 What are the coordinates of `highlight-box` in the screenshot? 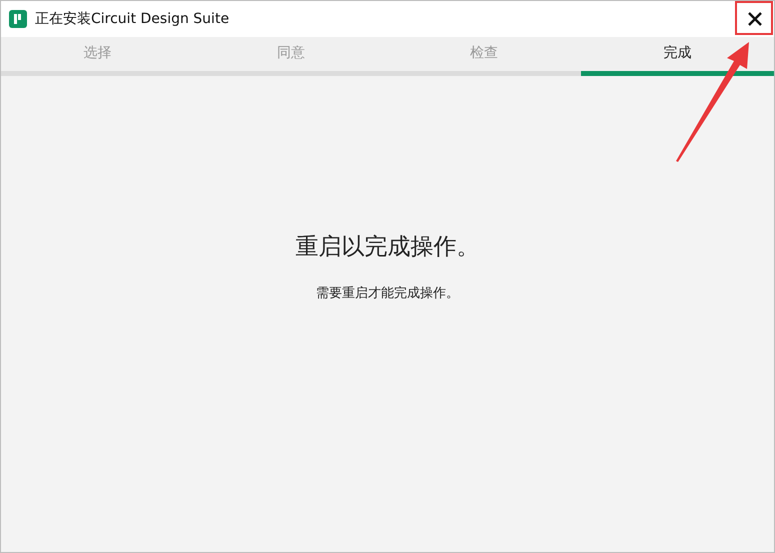 It's located at (754, 18).